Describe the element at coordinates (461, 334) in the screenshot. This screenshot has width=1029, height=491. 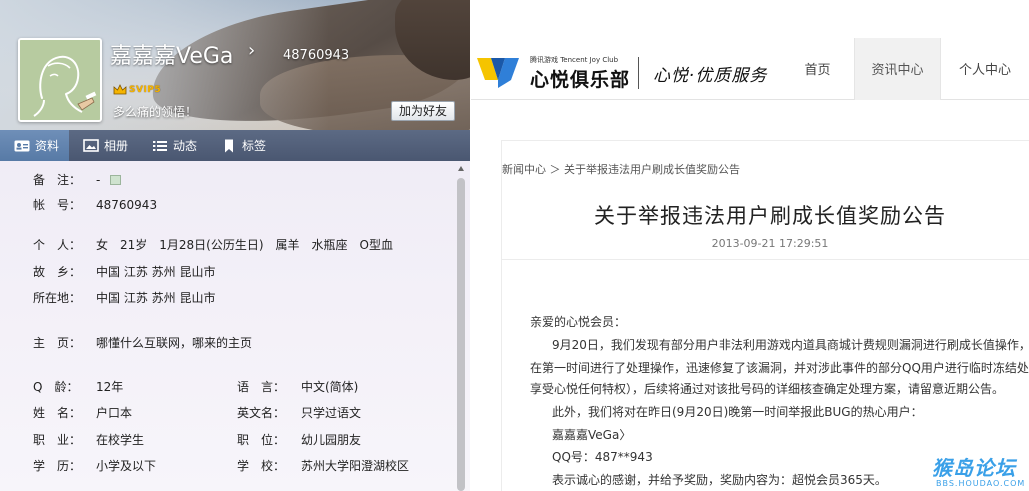
I see `scrollbar-thumb` at that location.